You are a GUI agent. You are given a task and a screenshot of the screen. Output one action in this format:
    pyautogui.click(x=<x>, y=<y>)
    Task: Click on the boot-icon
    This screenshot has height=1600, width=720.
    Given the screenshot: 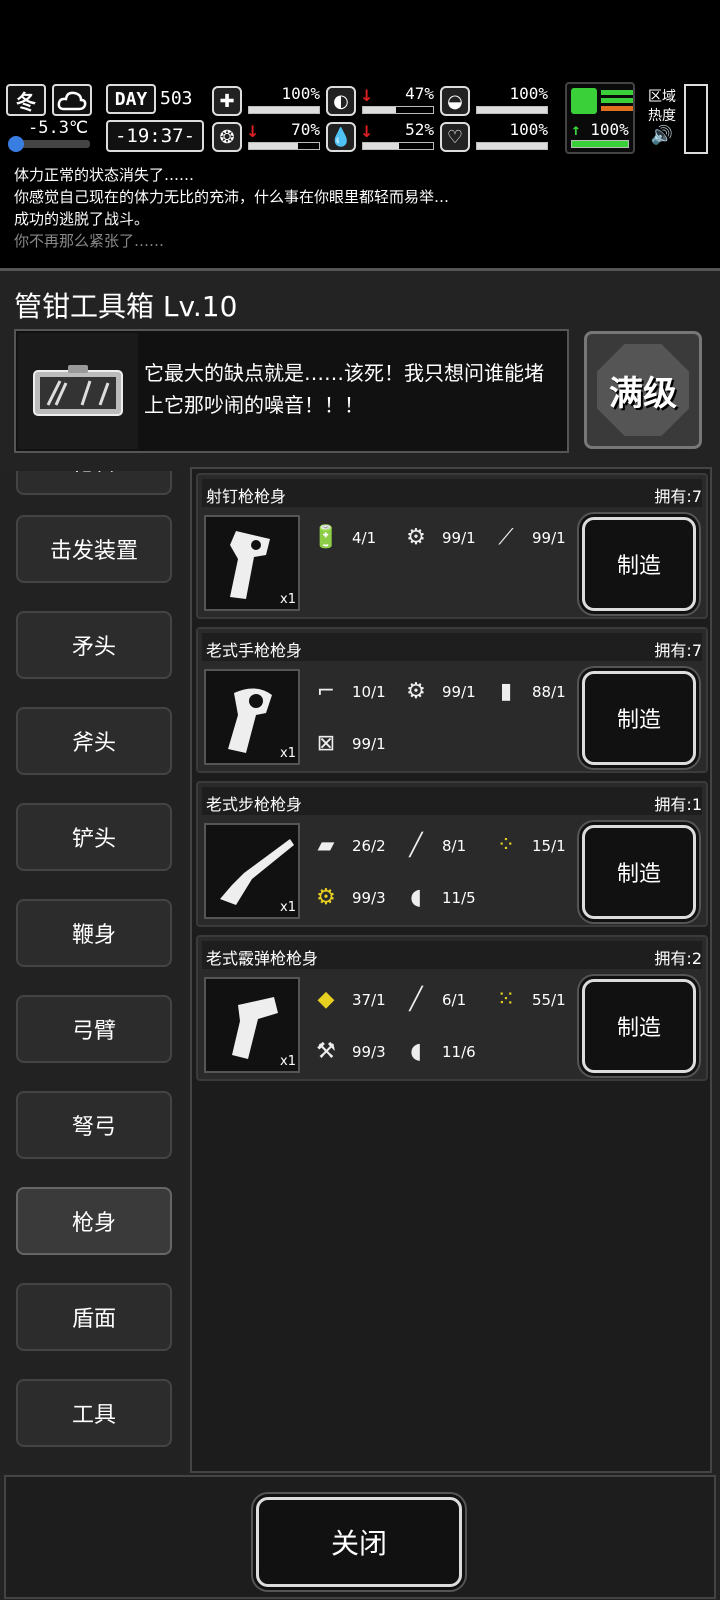 What is the action you would take?
    pyautogui.click(x=584, y=101)
    